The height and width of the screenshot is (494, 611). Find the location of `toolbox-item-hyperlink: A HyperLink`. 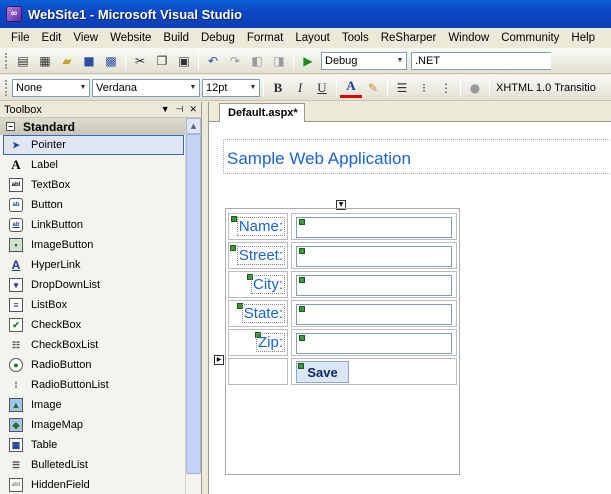

toolbox-item-hyperlink: A HyperLink is located at coordinates (93, 265).